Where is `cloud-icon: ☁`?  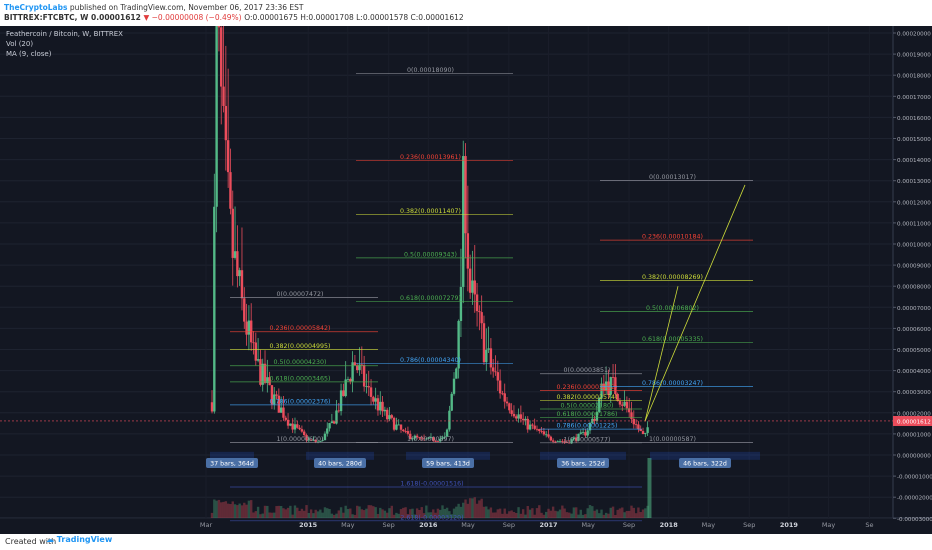 cloud-icon: ☁ is located at coordinates (50, 539).